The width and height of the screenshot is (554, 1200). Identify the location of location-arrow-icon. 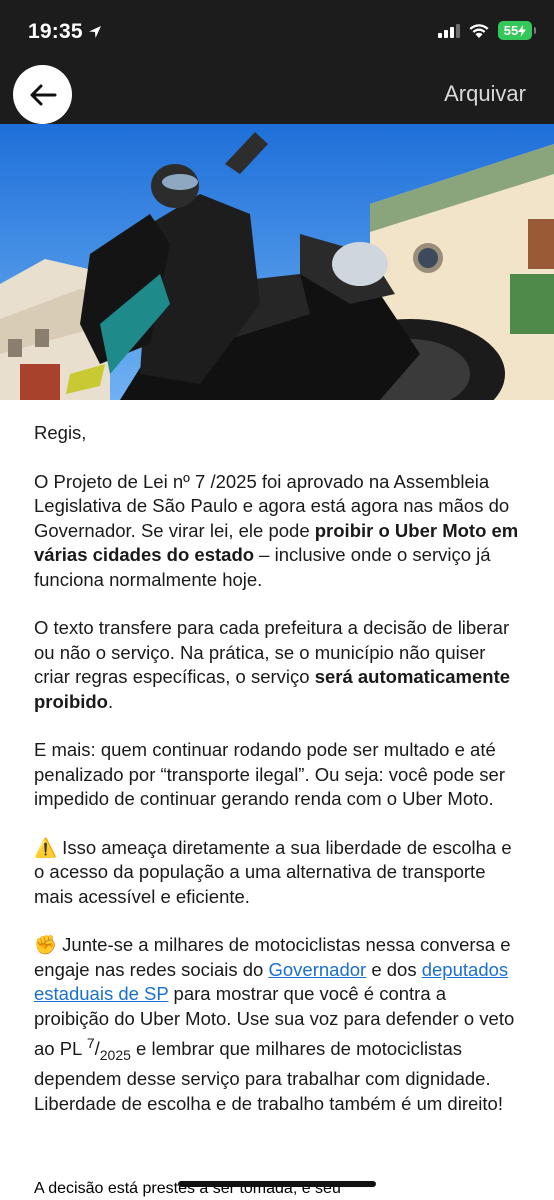
(94, 32).